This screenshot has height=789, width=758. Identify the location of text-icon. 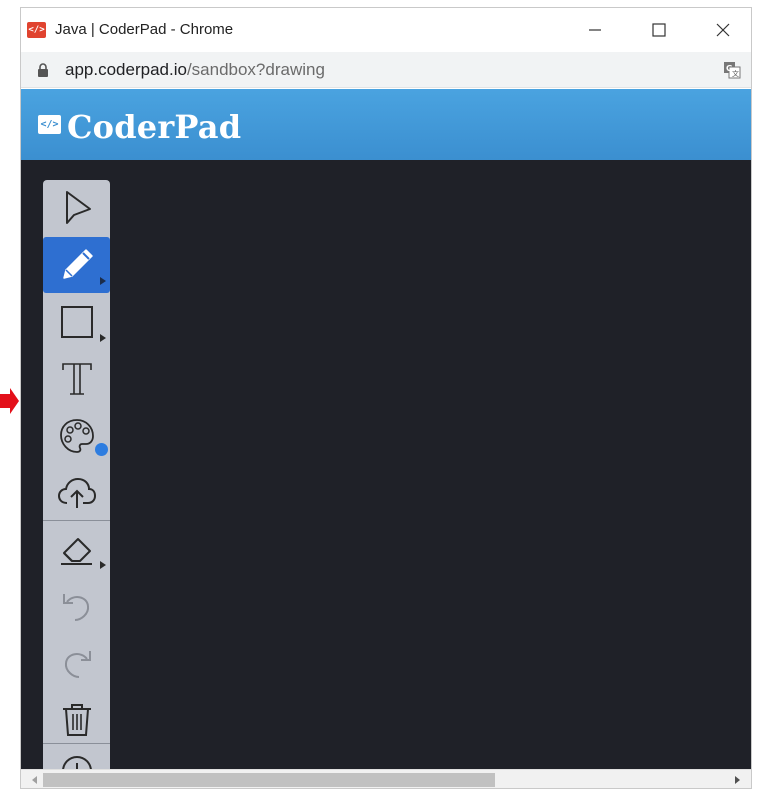
(76, 379).